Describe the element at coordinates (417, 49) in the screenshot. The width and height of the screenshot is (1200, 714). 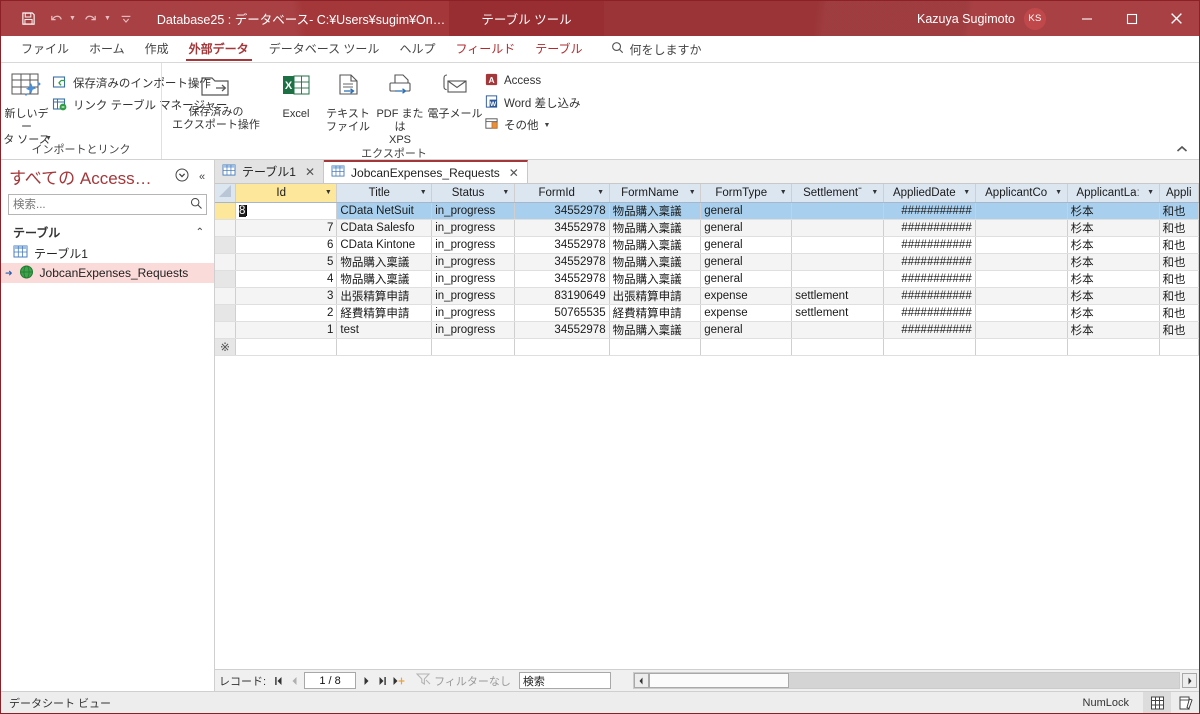
I see `ribbon-tab-help: ヘルプ` at that location.